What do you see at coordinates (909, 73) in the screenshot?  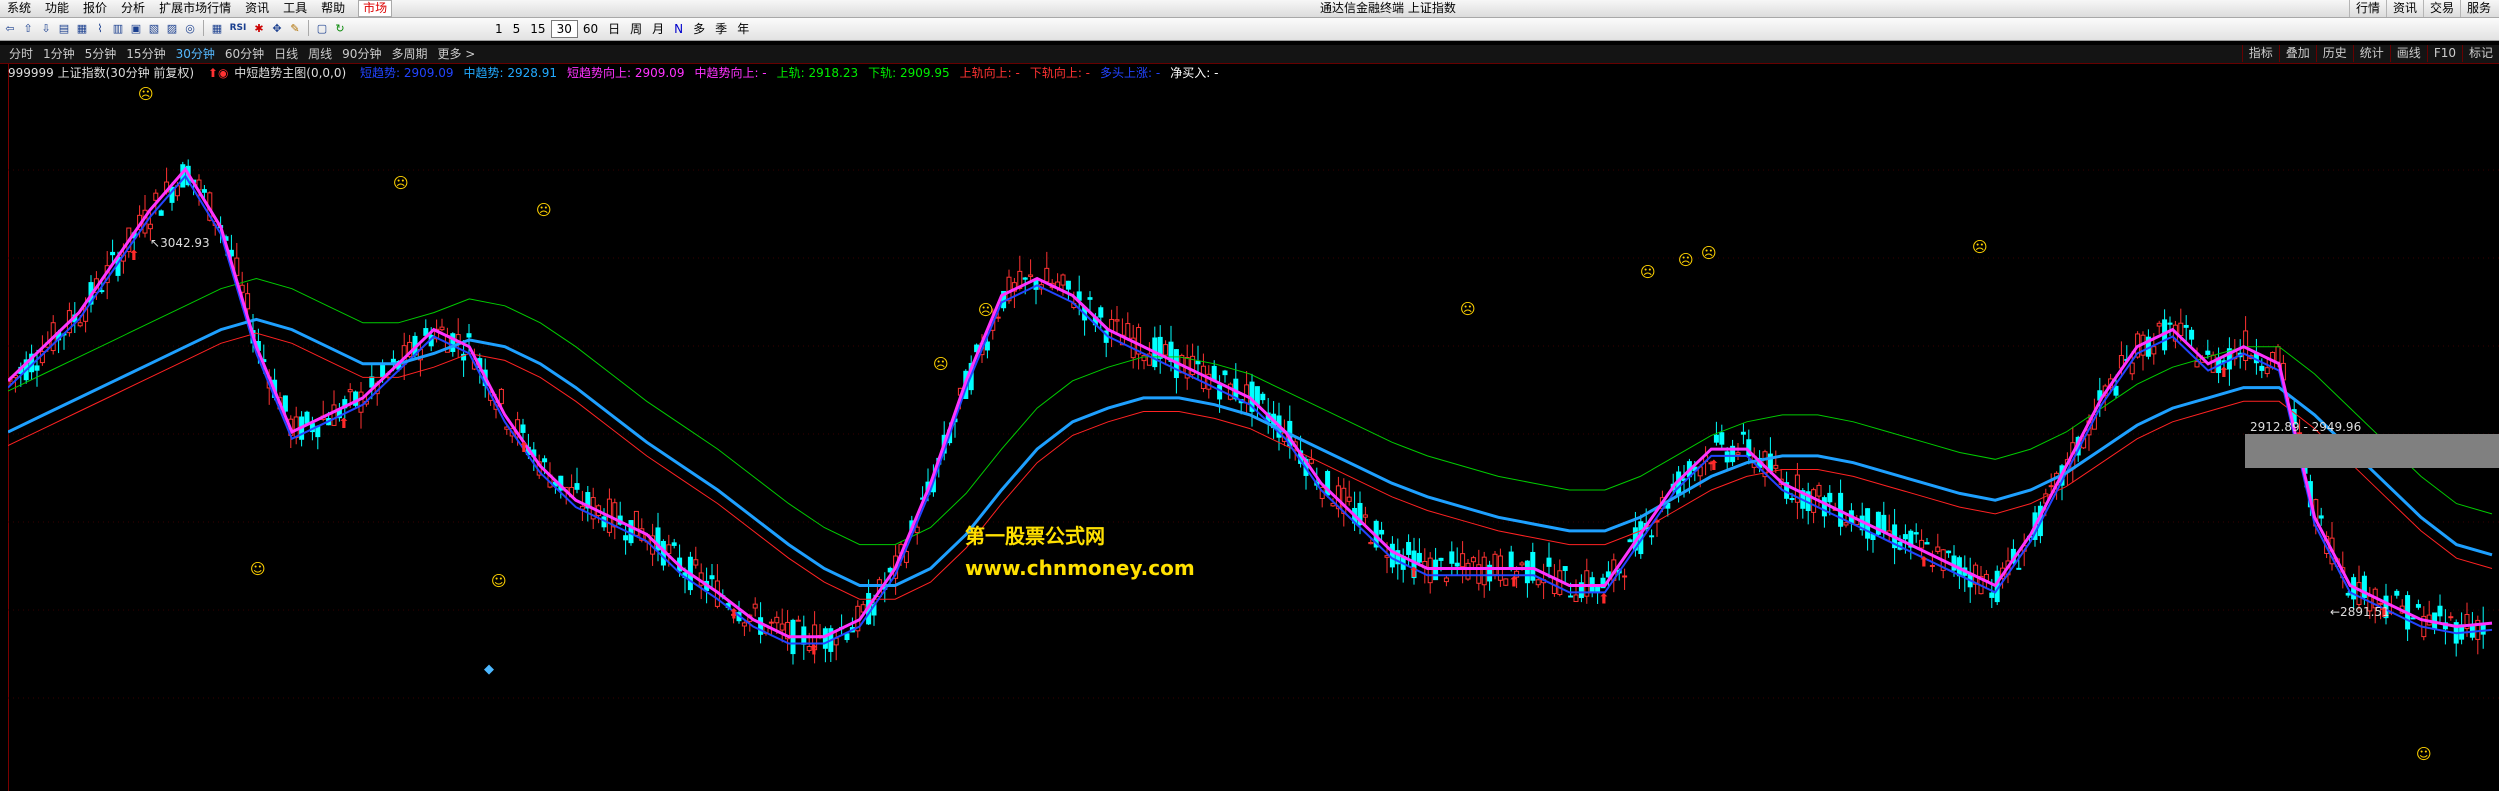 I see `legend-field-5: 下轨: 2909.95` at bounding box center [909, 73].